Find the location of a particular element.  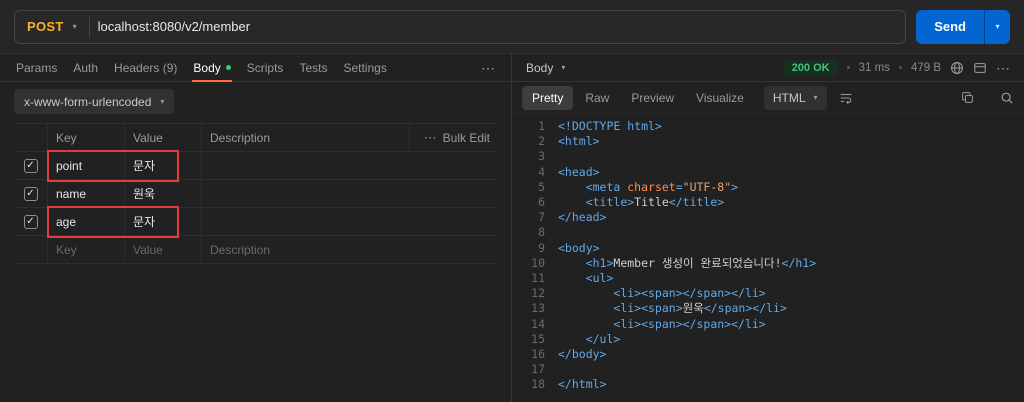

copy-icon is located at coordinates (967, 97).